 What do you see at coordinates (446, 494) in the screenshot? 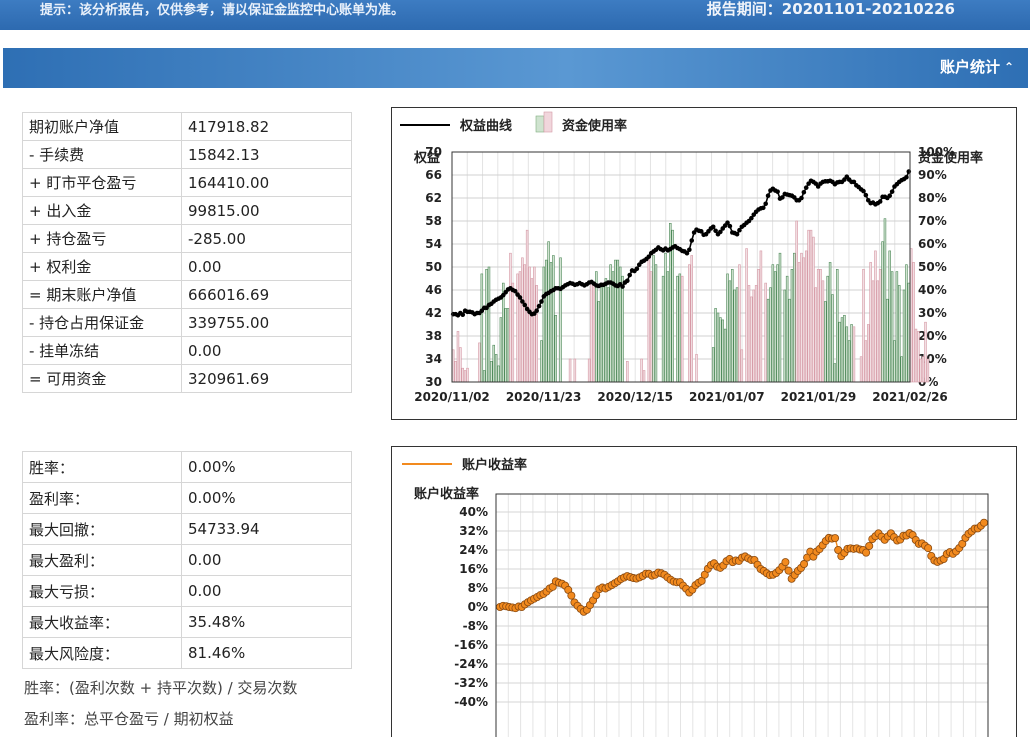
I see `y-axis-title: 账户收益率` at bounding box center [446, 494].